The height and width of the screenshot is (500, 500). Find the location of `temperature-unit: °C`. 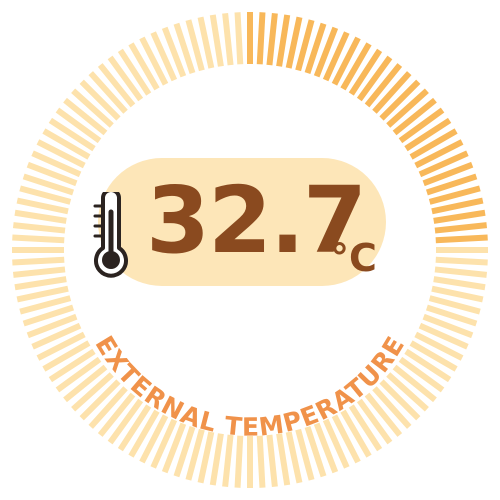

temperature-unit: °C is located at coordinates (353, 258).